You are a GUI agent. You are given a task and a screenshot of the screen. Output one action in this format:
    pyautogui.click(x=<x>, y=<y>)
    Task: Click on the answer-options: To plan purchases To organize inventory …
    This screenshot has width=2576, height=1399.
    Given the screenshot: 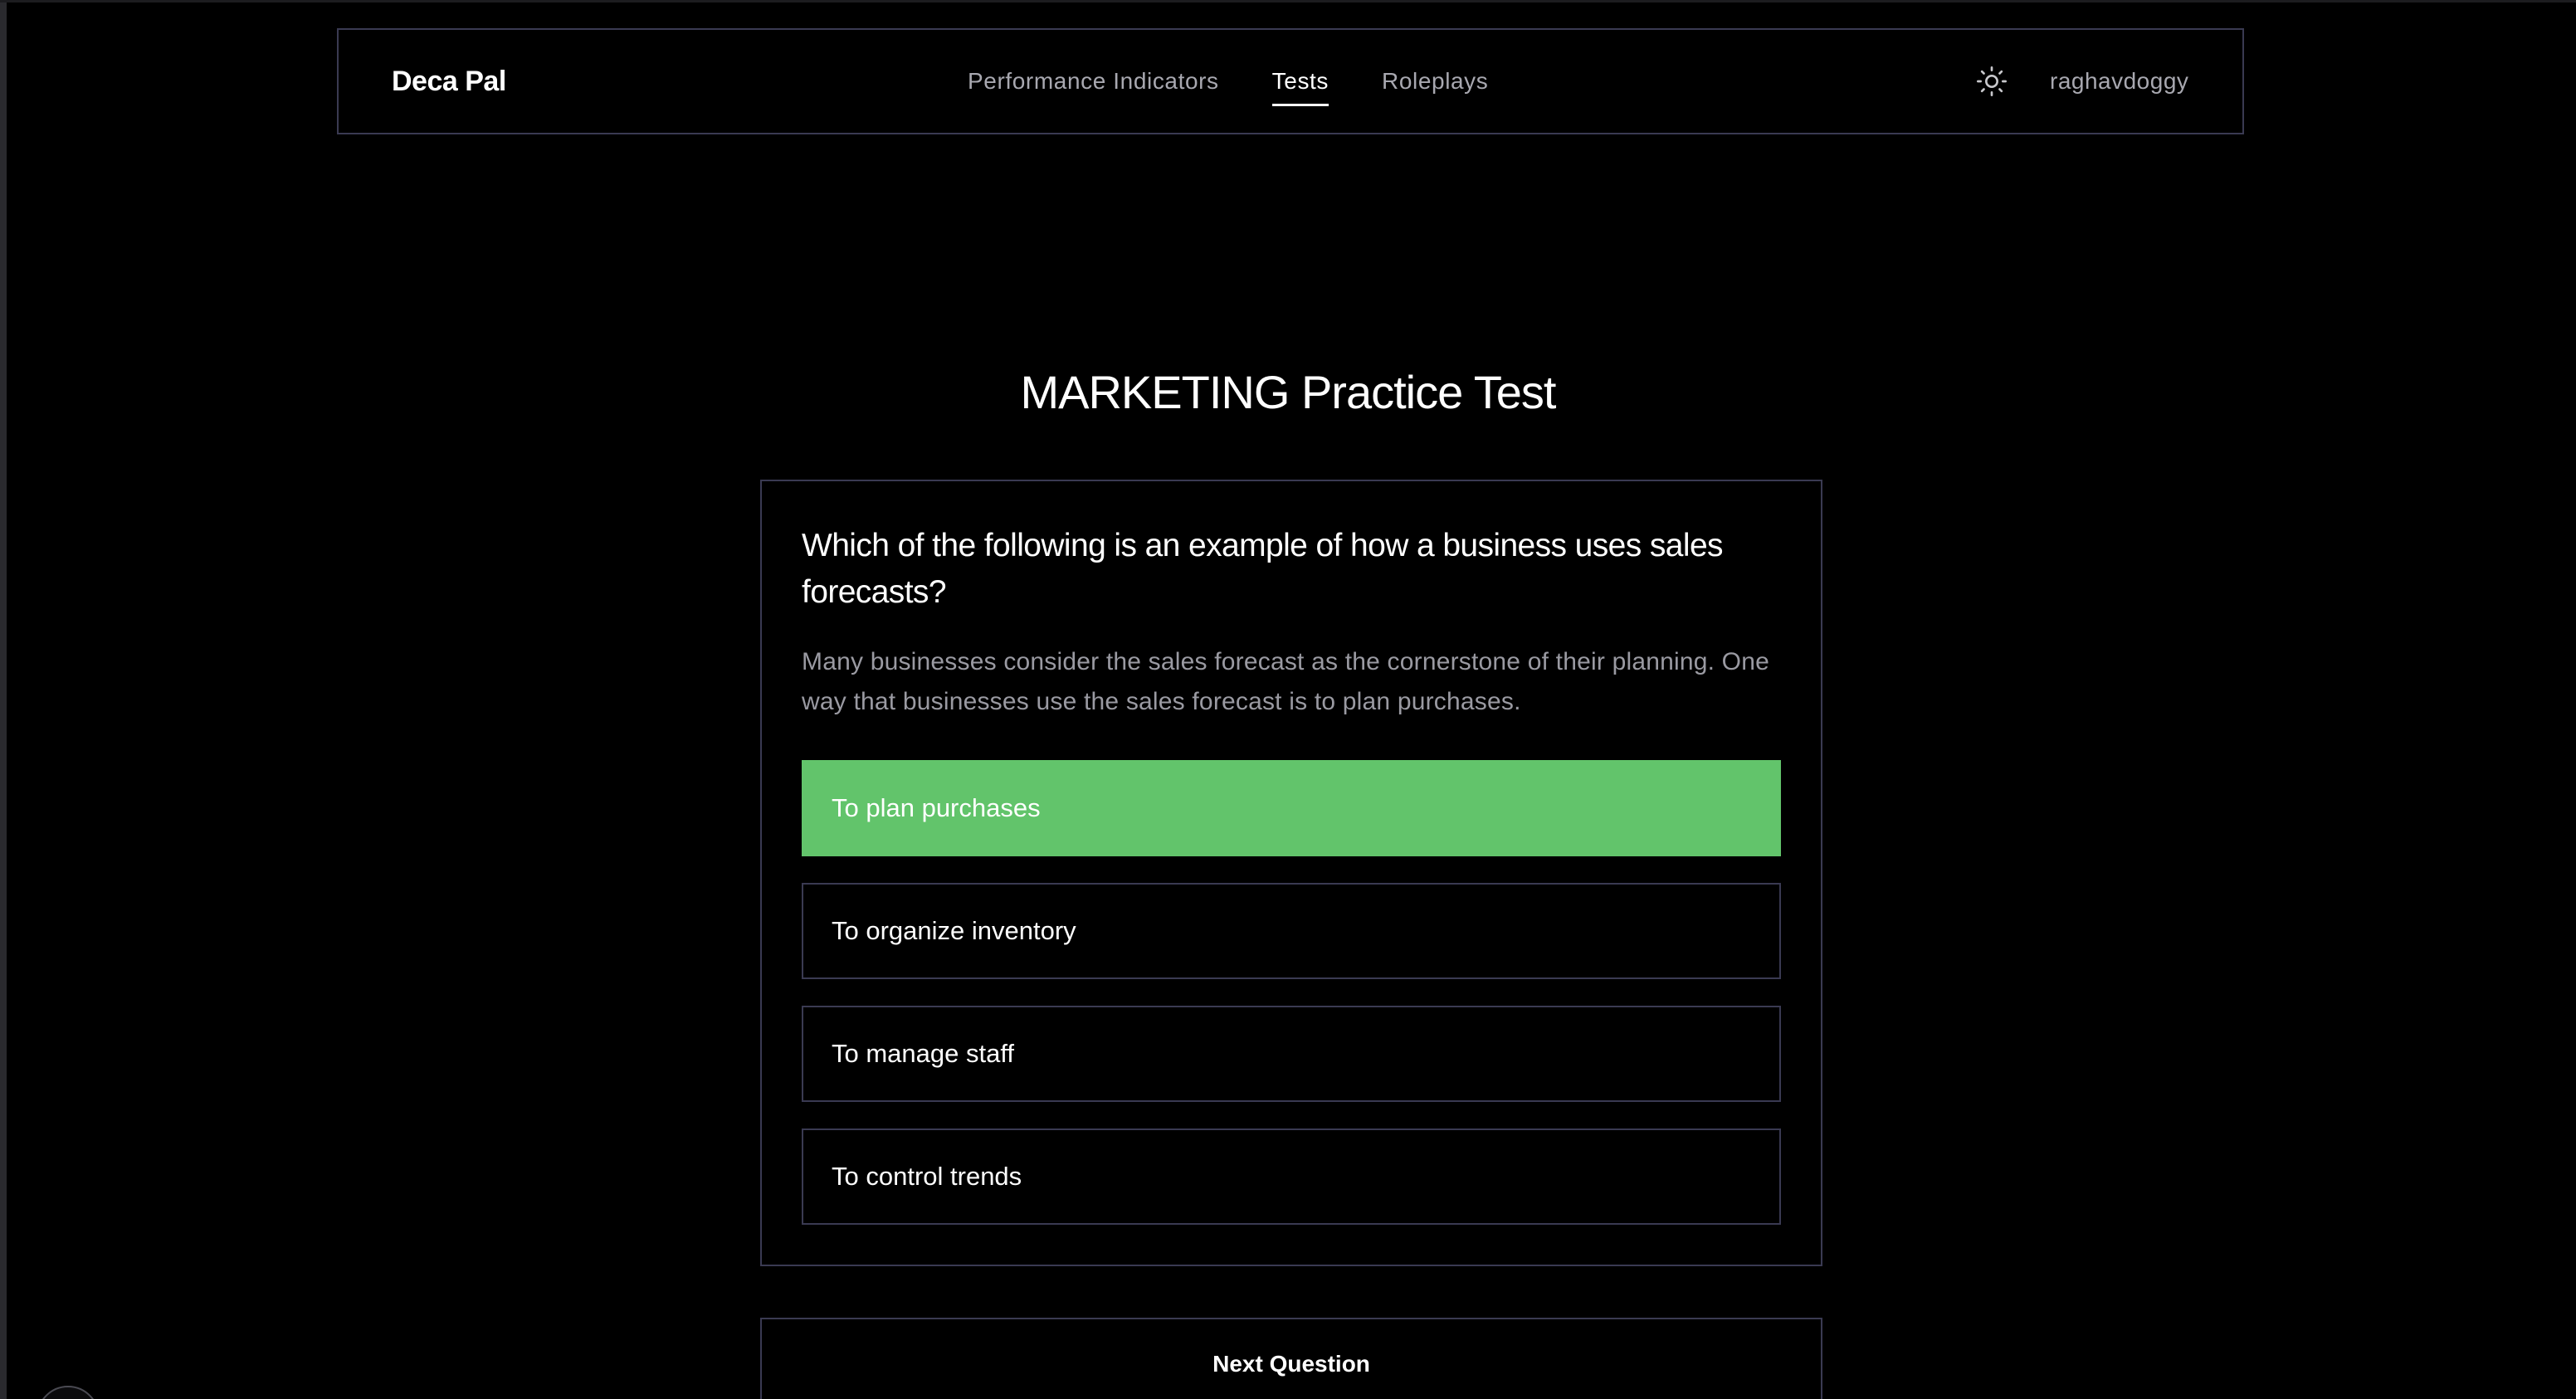 What is the action you would take?
    pyautogui.click(x=1292, y=1005)
    